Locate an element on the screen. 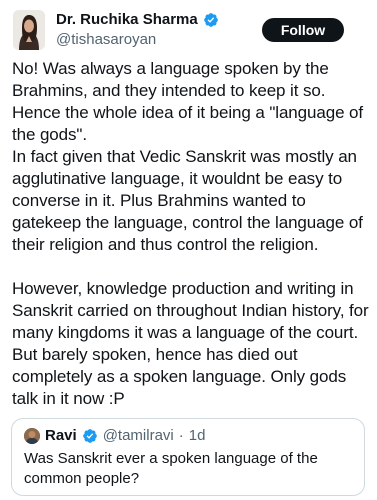 The height and width of the screenshot is (500, 377). author-display-name: Dr. Ruchika Sharma is located at coordinates (127, 20).